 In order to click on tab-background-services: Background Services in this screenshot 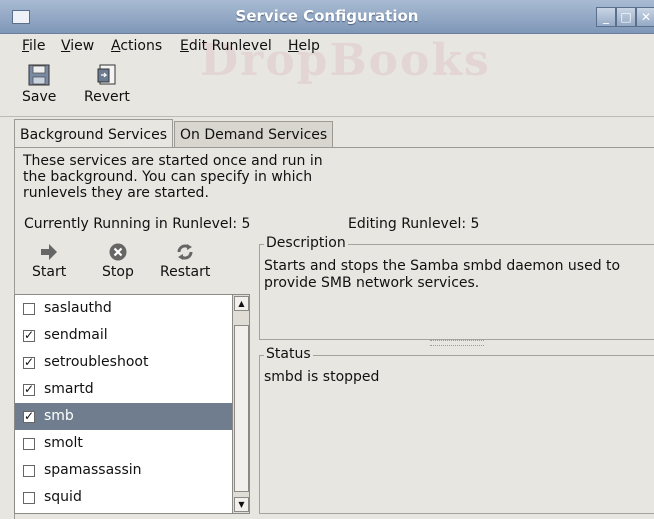, I will do `click(94, 133)`.